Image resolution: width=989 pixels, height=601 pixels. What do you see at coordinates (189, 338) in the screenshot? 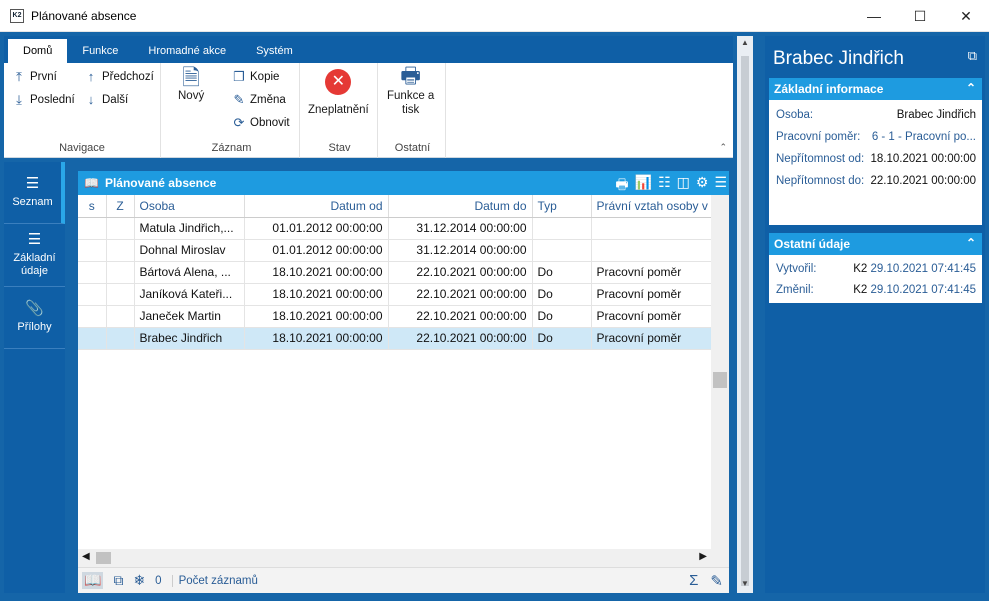
I see `table-cell: Brabec Jindřich` at bounding box center [189, 338].